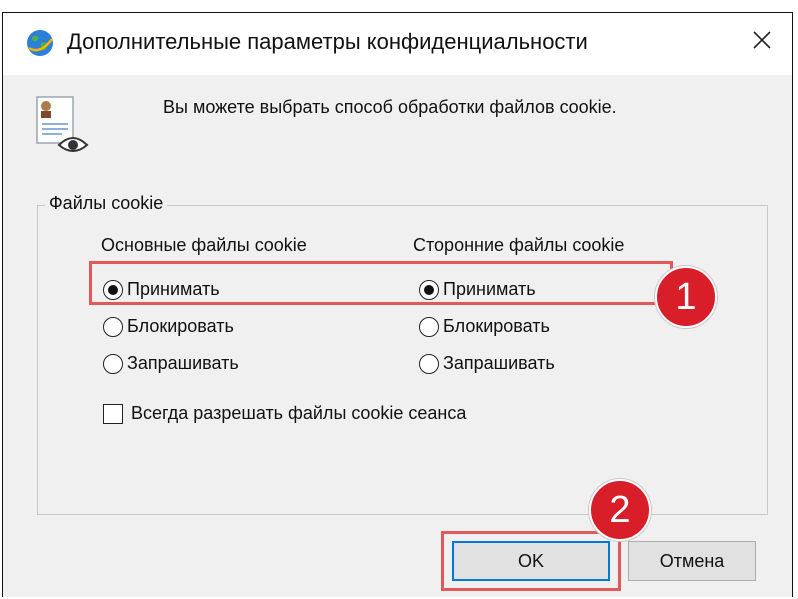  Describe the element at coordinates (519, 245) in the screenshot. I see `third-party-header: Сторонние файлы cookie` at that location.